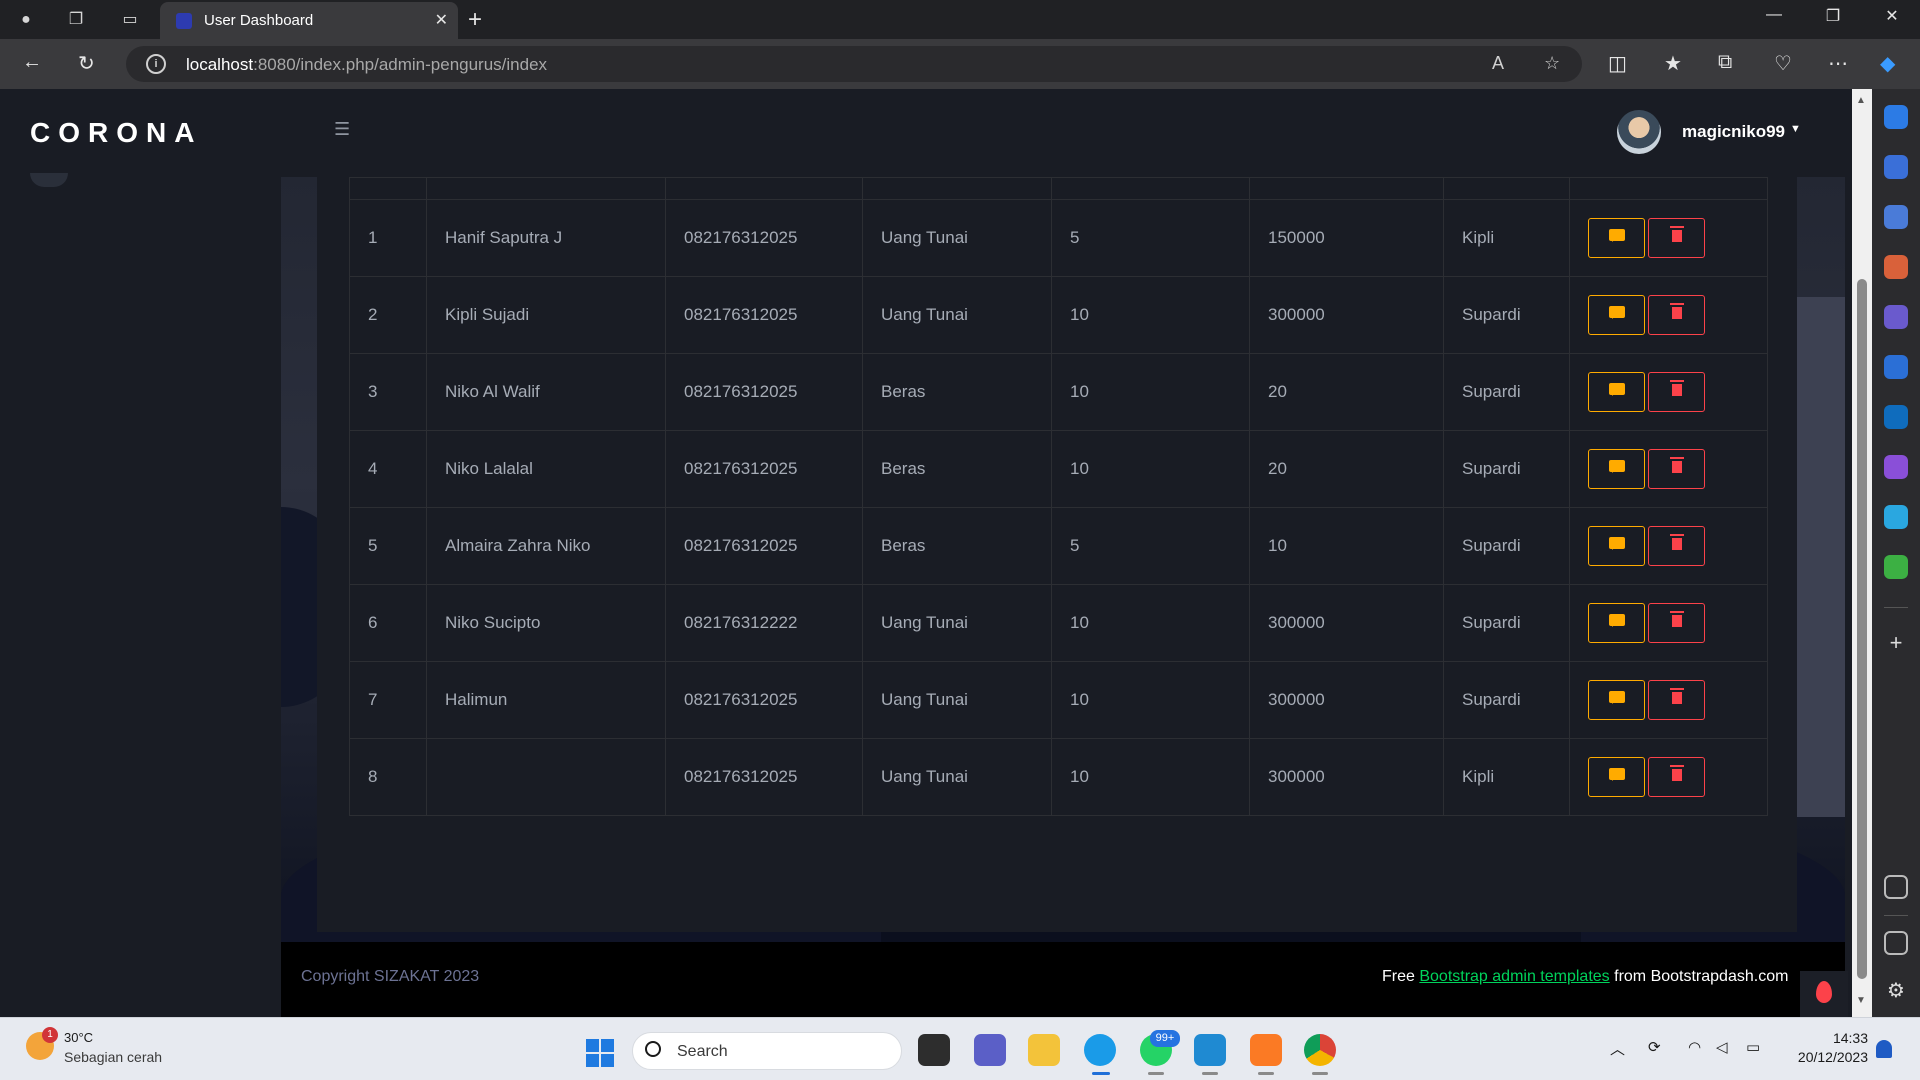 The width and height of the screenshot is (1920, 1080). Describe the element at coordinates (1896, 567) in the screenshot. I see `tree-icon` at that location.